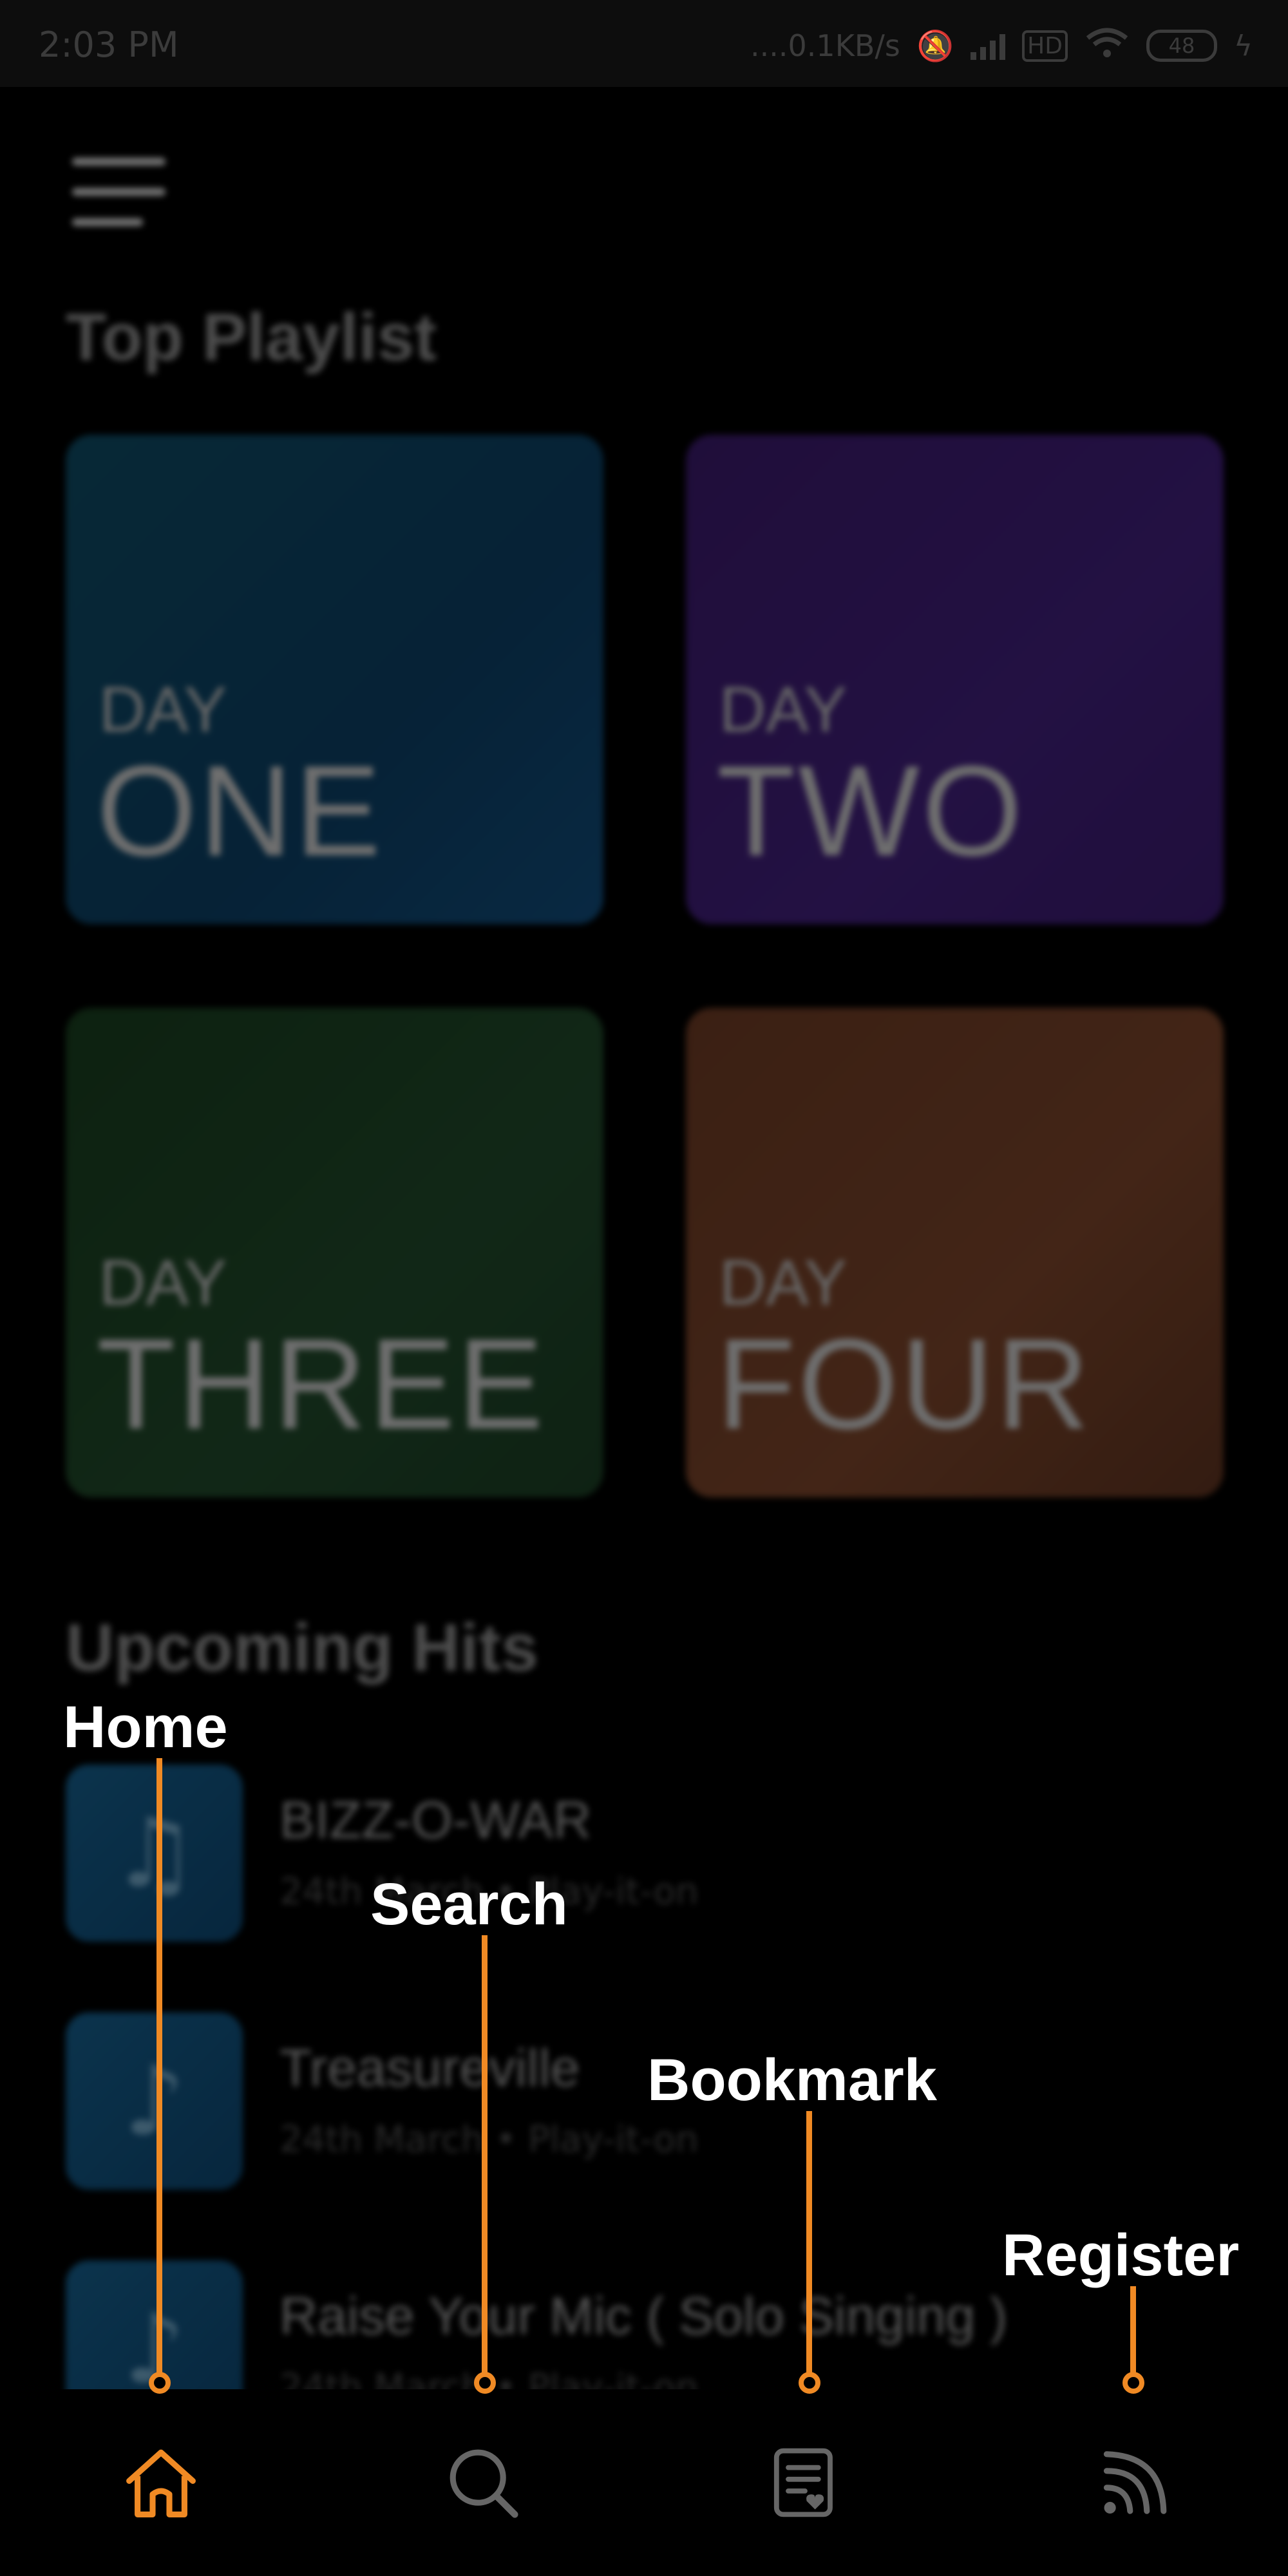 The width and height of the screenshot is (1288, 2576). Describe the element at coordinates (1243, 46) in the screenshot. I see `charging-icon: ϟ` at that location.